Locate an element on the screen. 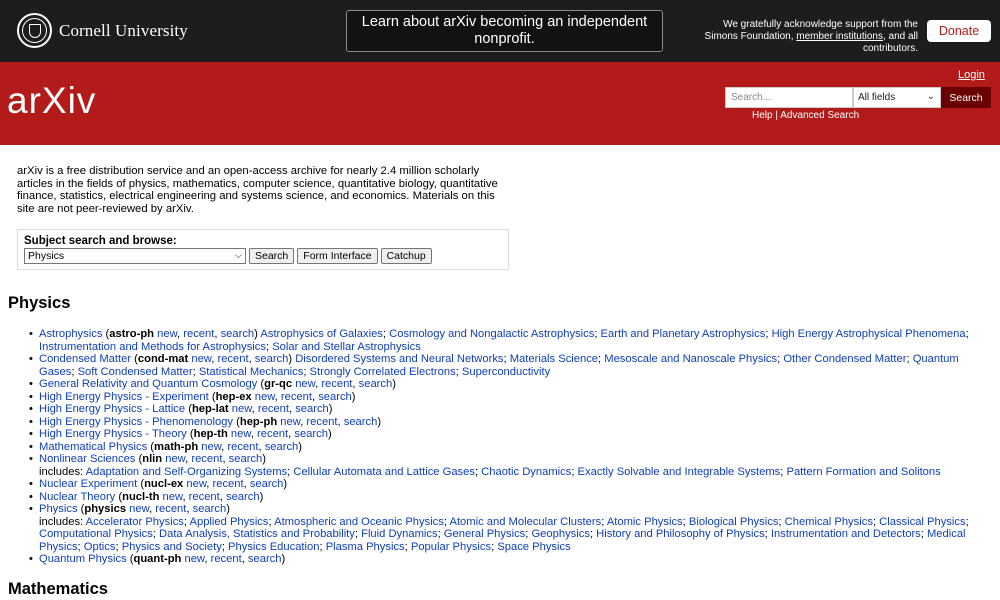 This screenshot has width=1000, height=600. subcategory-link: Mesoscale and Nanoscale Physics is located at coordinates (690, 359).